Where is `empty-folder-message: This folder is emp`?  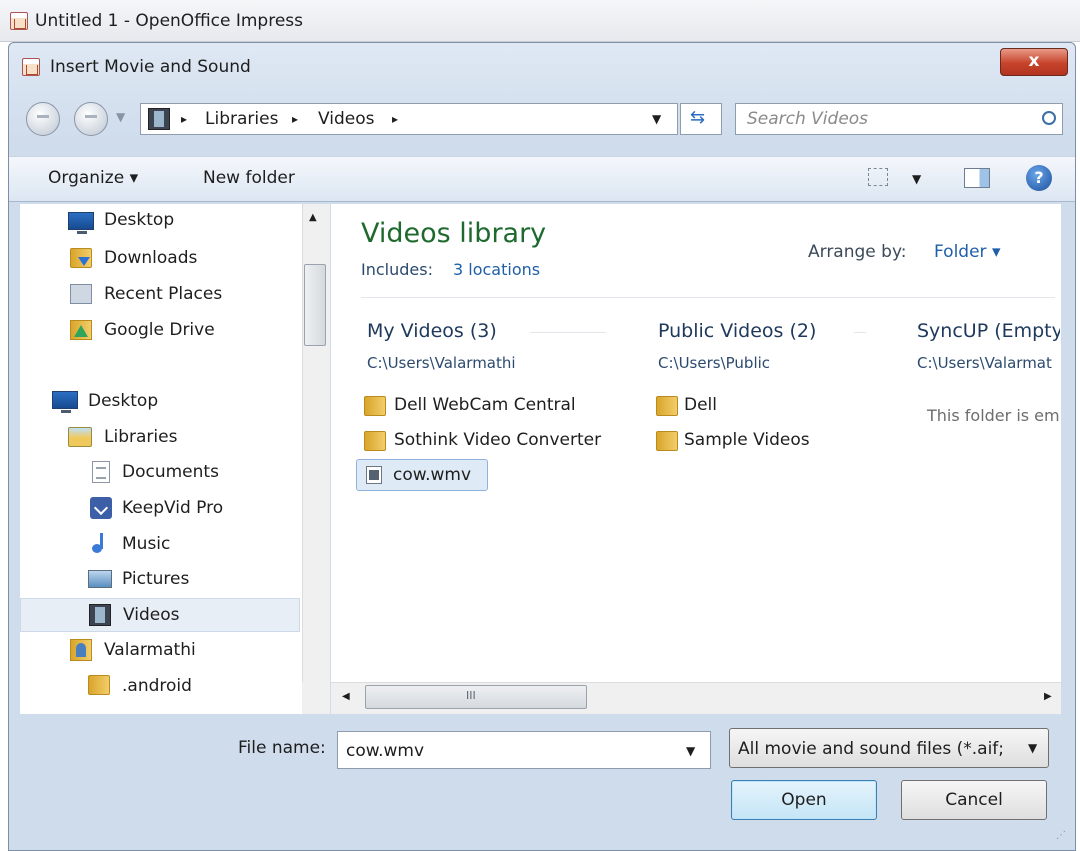 empty-folder-message: This folder is emp is located at coordinates (993, 415).